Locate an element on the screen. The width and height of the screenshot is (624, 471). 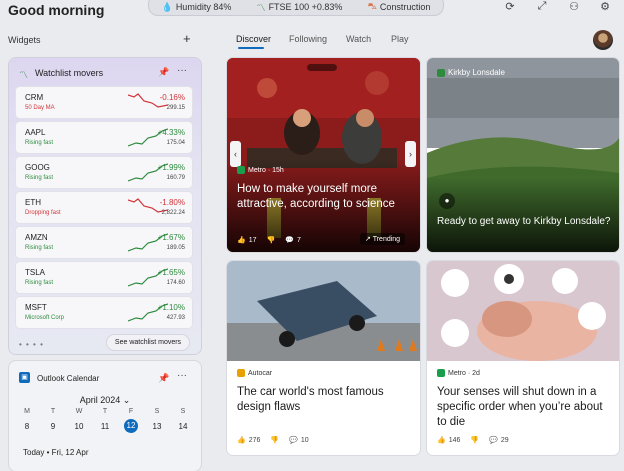
like-button: 👍 276 is located at coordinates (249, 440).